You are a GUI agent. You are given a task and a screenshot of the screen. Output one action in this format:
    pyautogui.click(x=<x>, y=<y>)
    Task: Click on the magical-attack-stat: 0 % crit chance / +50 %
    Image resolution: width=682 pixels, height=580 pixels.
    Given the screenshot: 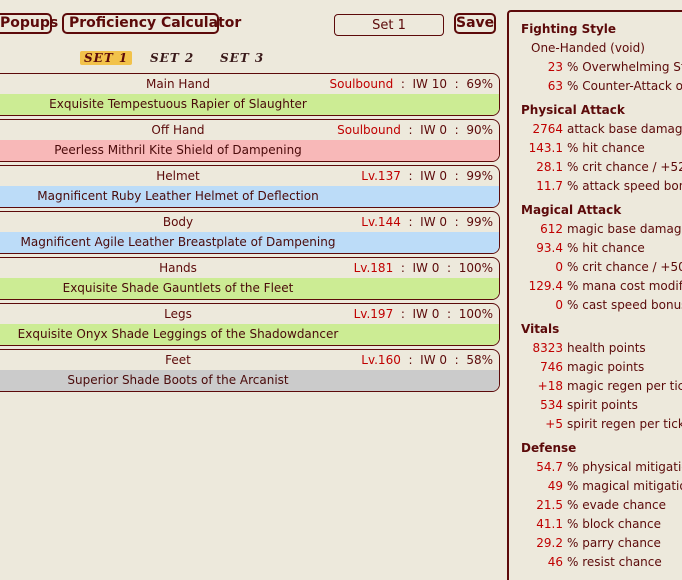 What is the action you would take?
    pyautogui.click(x=595, y=267)
    